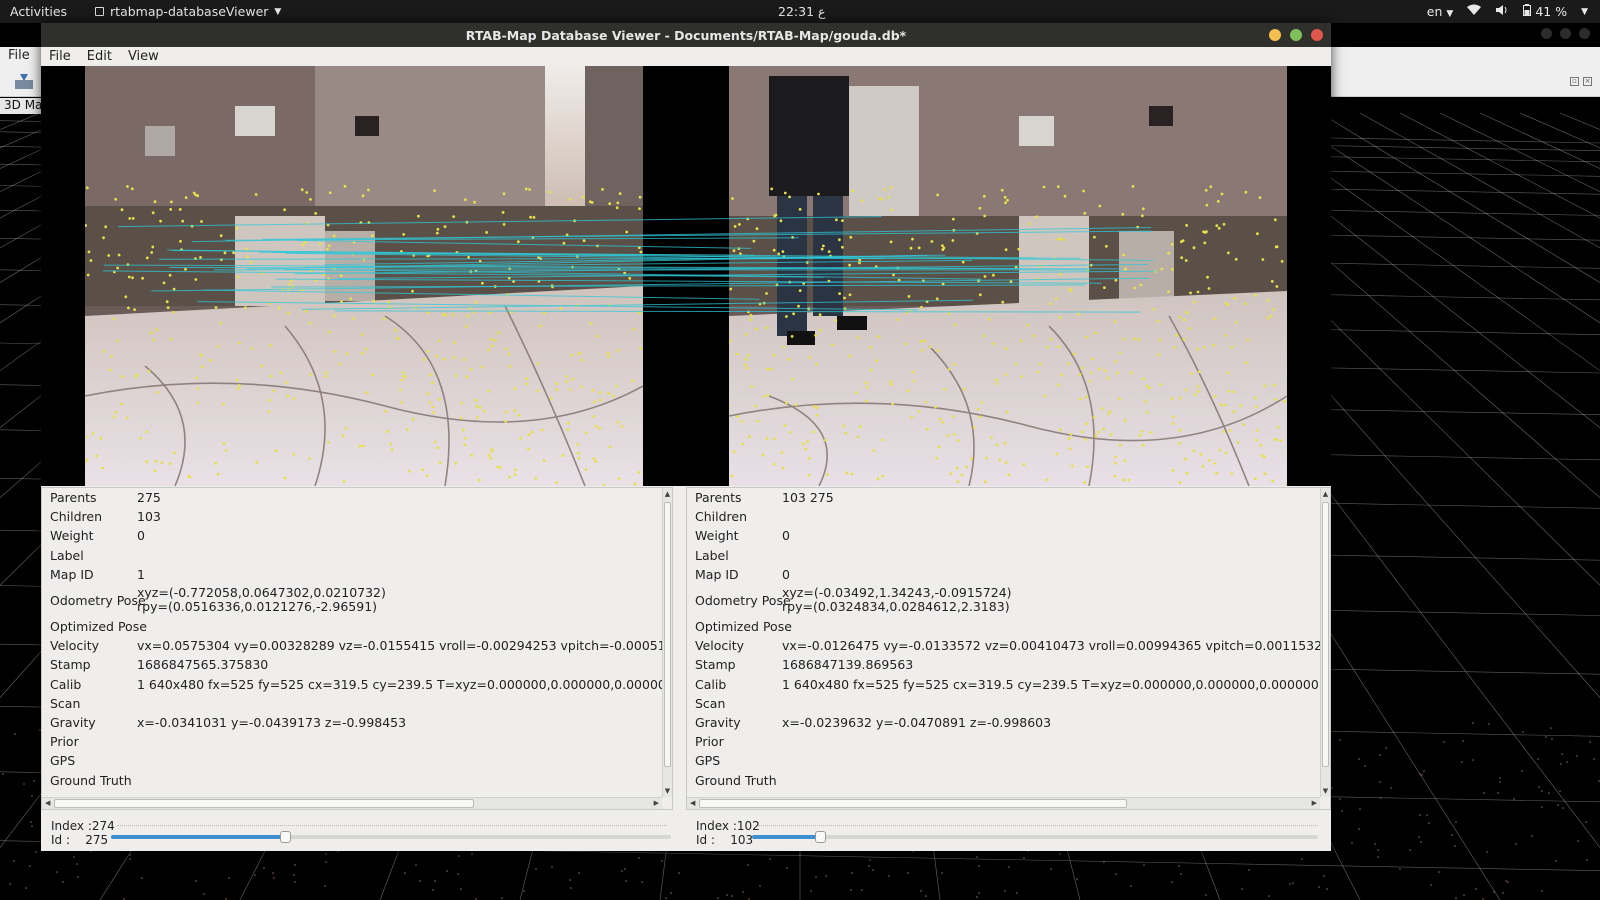  I want to click on left-horizontal-scrollbar: ◀ ▶, so click(352, 803).